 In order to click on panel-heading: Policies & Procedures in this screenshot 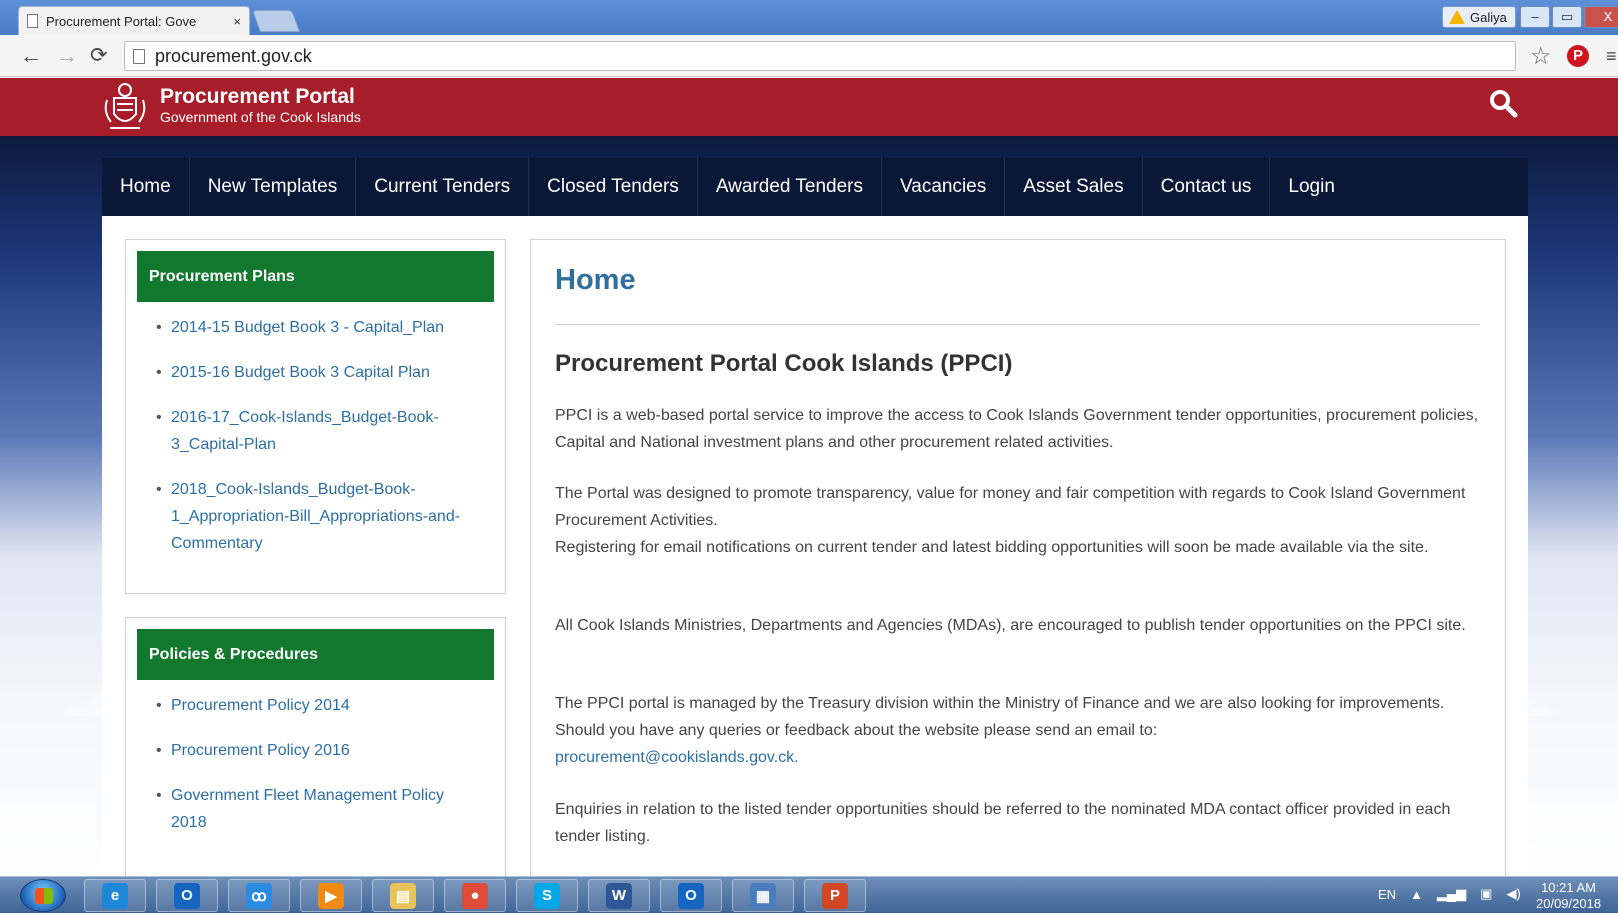, I will do `click(315, 654)`.